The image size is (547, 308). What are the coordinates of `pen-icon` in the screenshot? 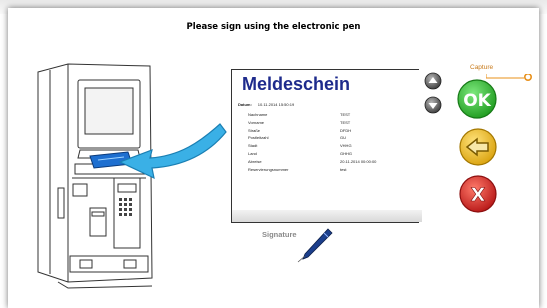 It's located at (315, 245).